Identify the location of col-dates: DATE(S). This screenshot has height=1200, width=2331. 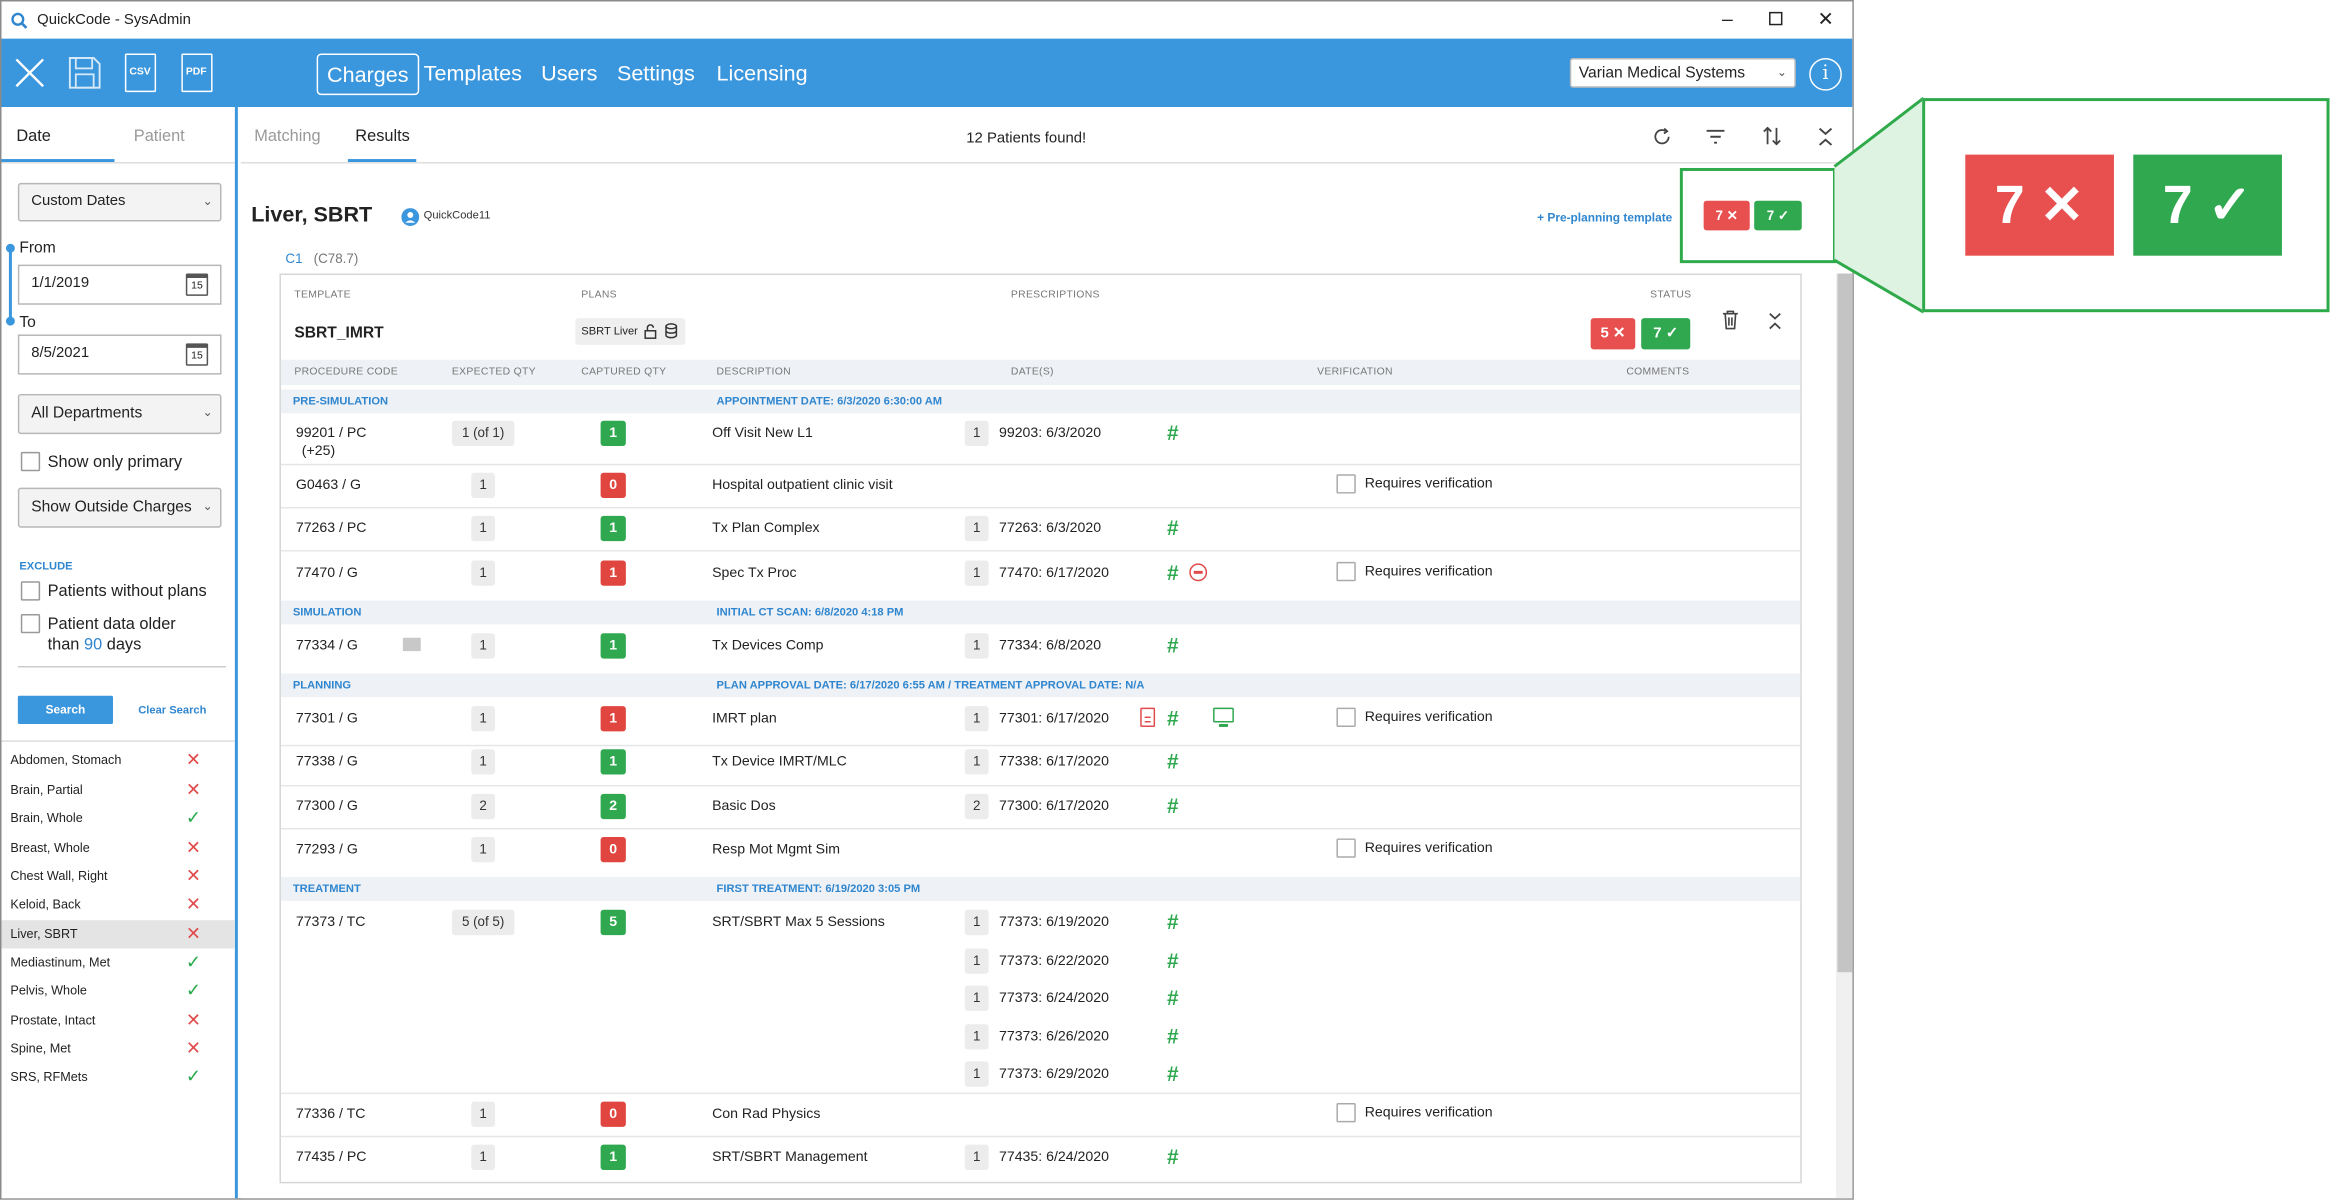
(1032, 372).